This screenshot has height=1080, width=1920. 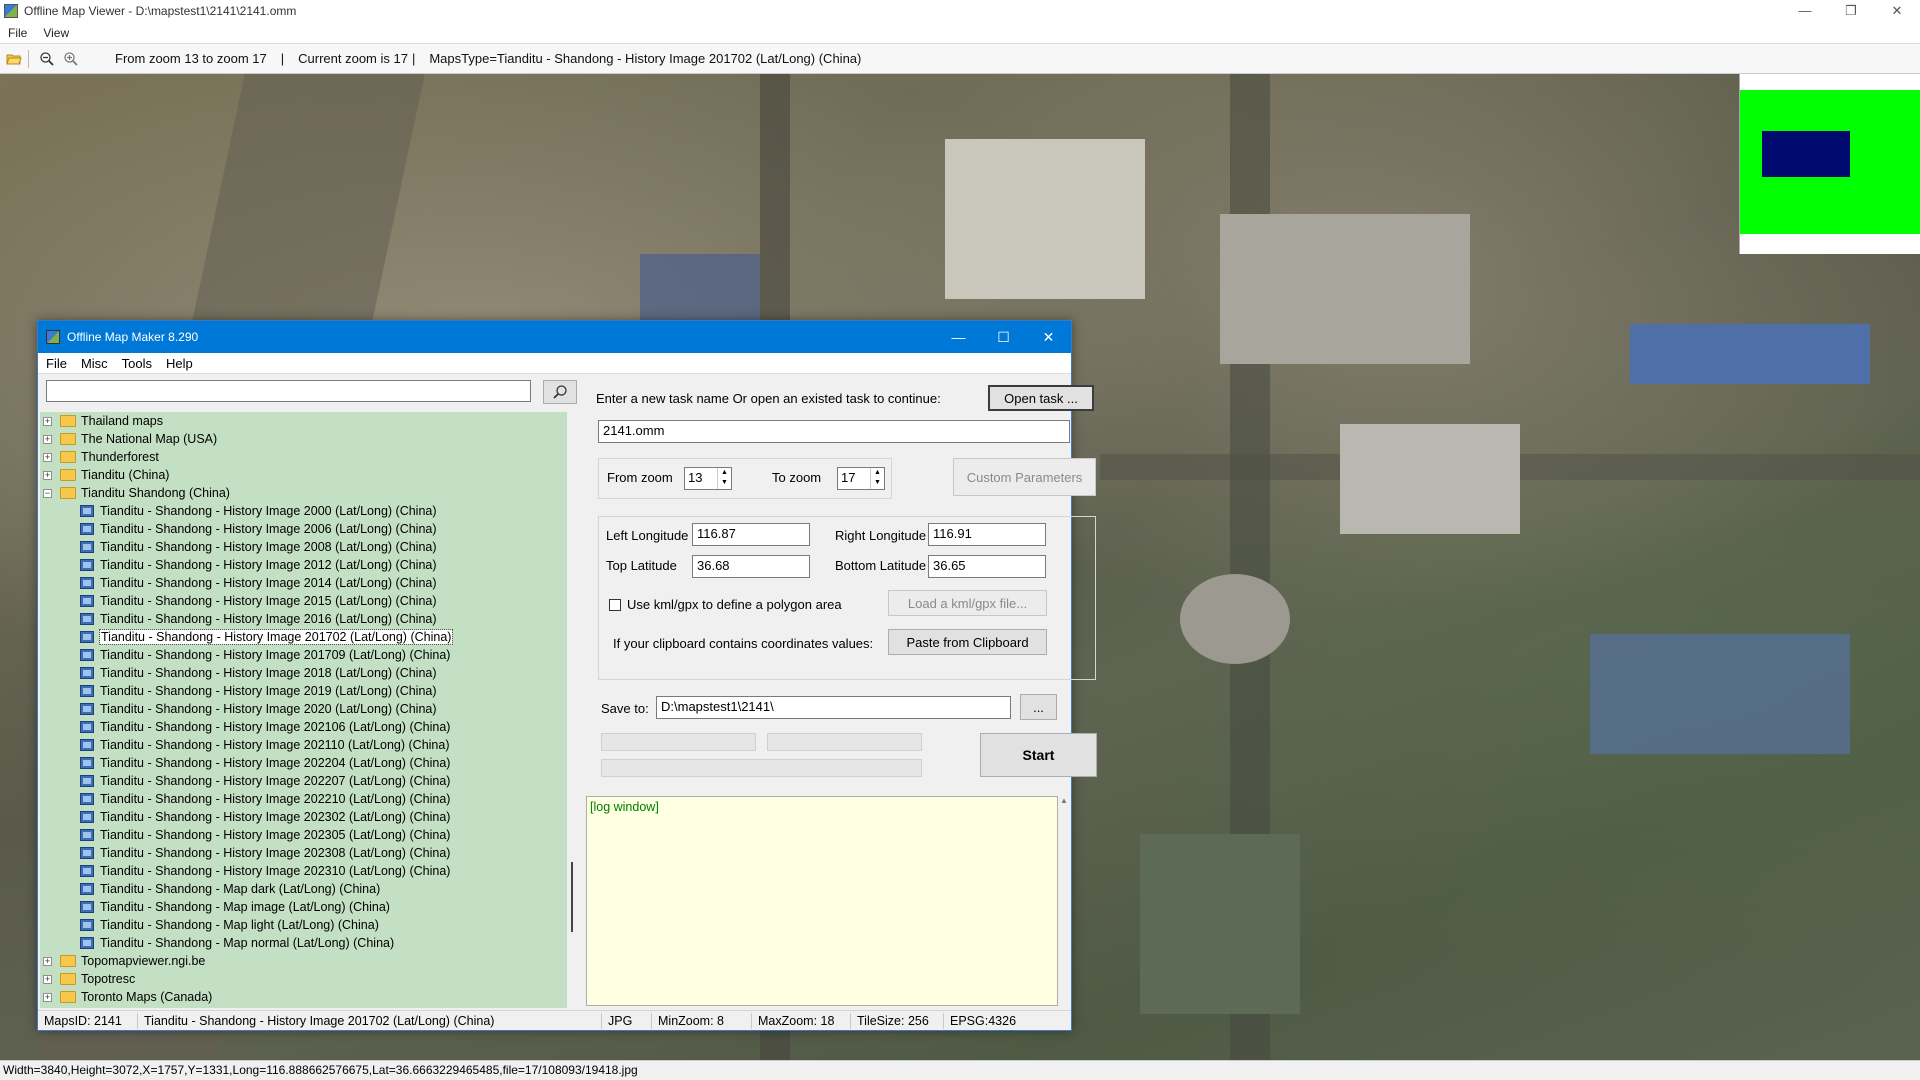 What do you see at coordinates (14, 59) in the screenshot?
I see `open-folder-icon` at bounding box center [14, 59].